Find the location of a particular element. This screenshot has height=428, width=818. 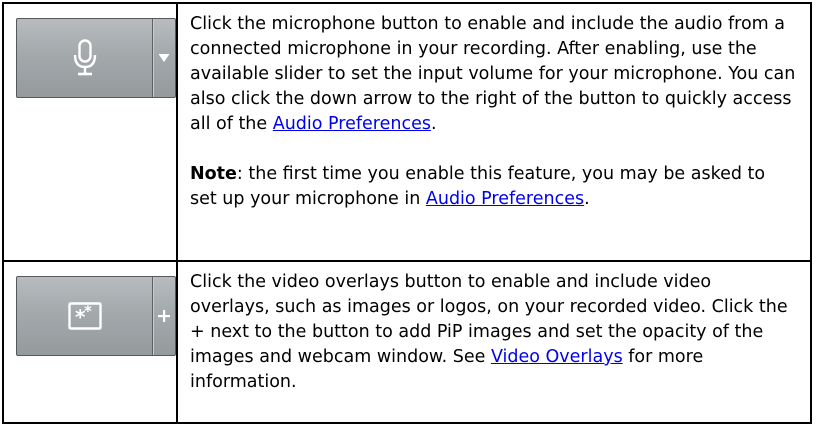

video-overlays-link: Video Overlays is located at coordinates (557, 357).